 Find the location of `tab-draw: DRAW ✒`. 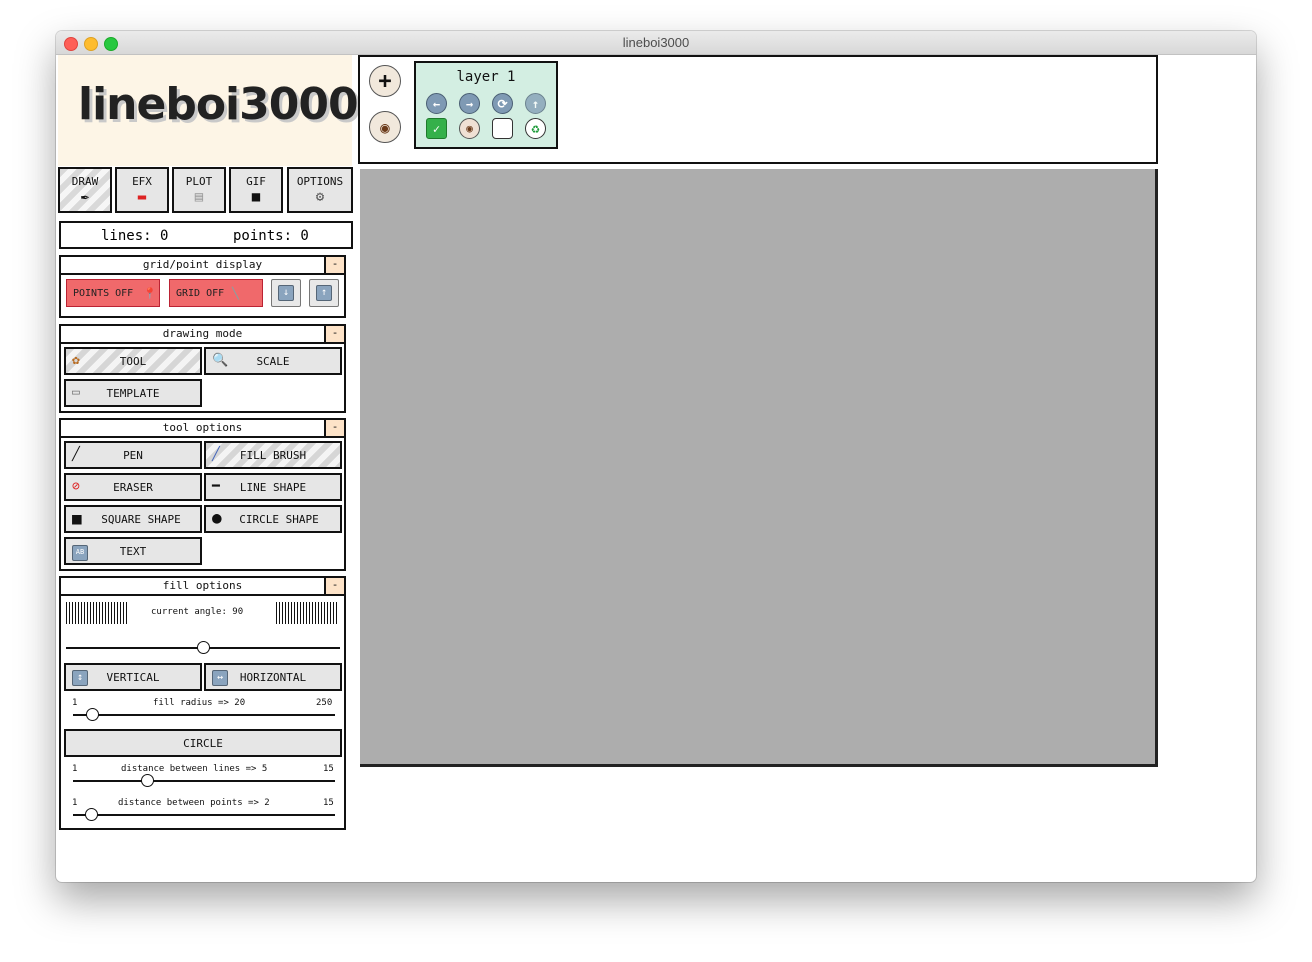

tab-draw: DRAW ✒ is located at coordinates (85, 190).